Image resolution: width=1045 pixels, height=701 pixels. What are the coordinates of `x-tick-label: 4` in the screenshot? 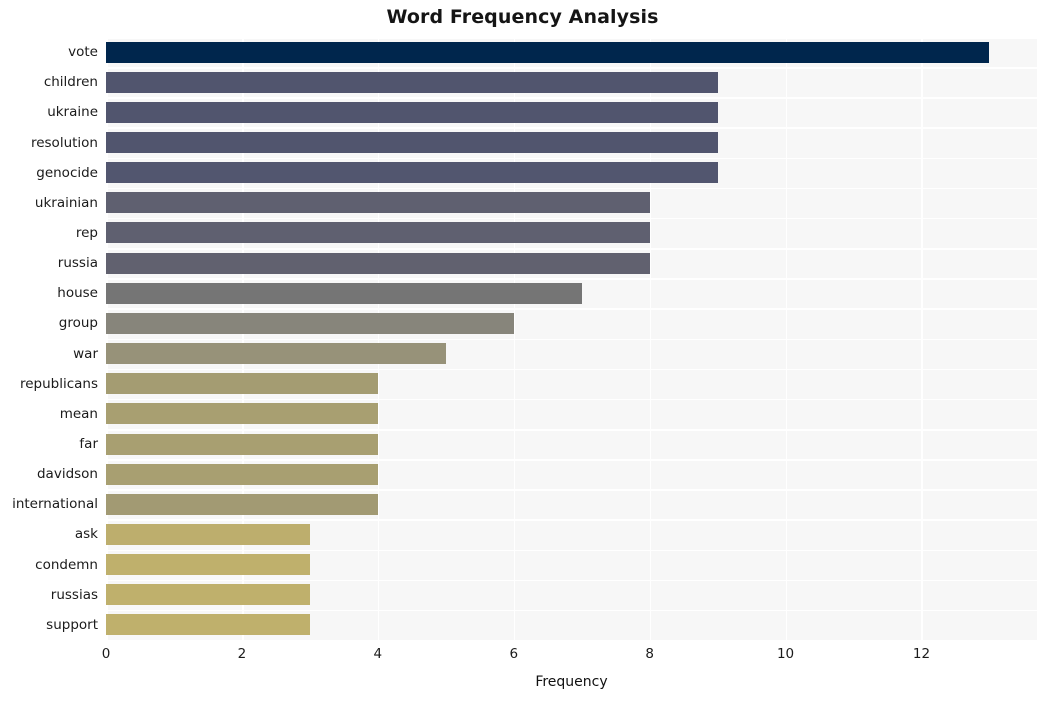 It's located at (378, 654).